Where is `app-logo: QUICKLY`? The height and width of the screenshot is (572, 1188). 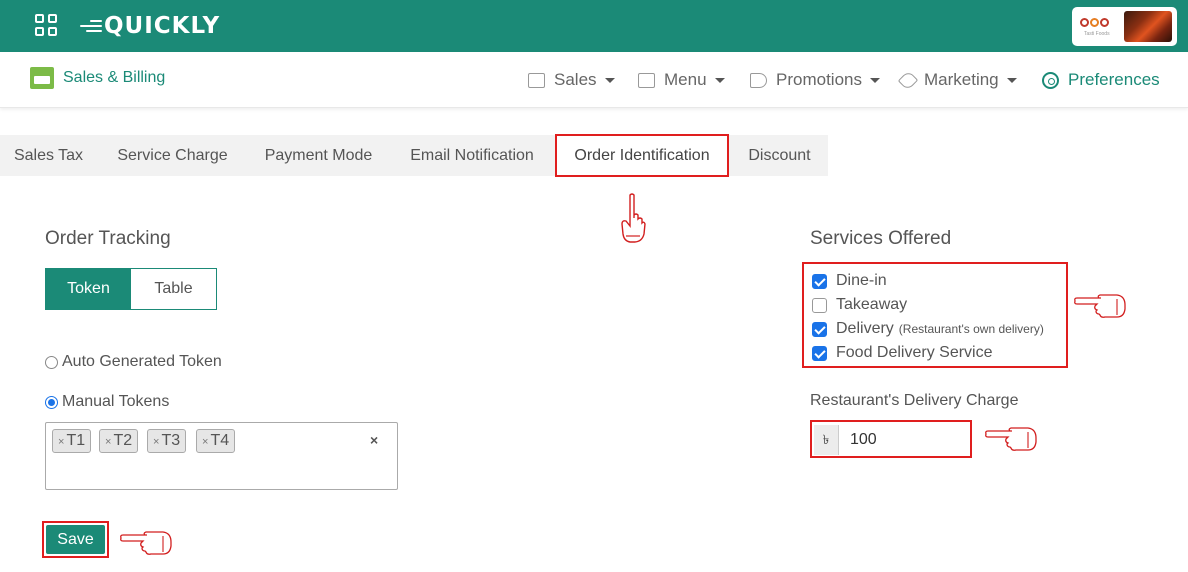
app-logo: QUICKLY is located at coordinates (149, 26).